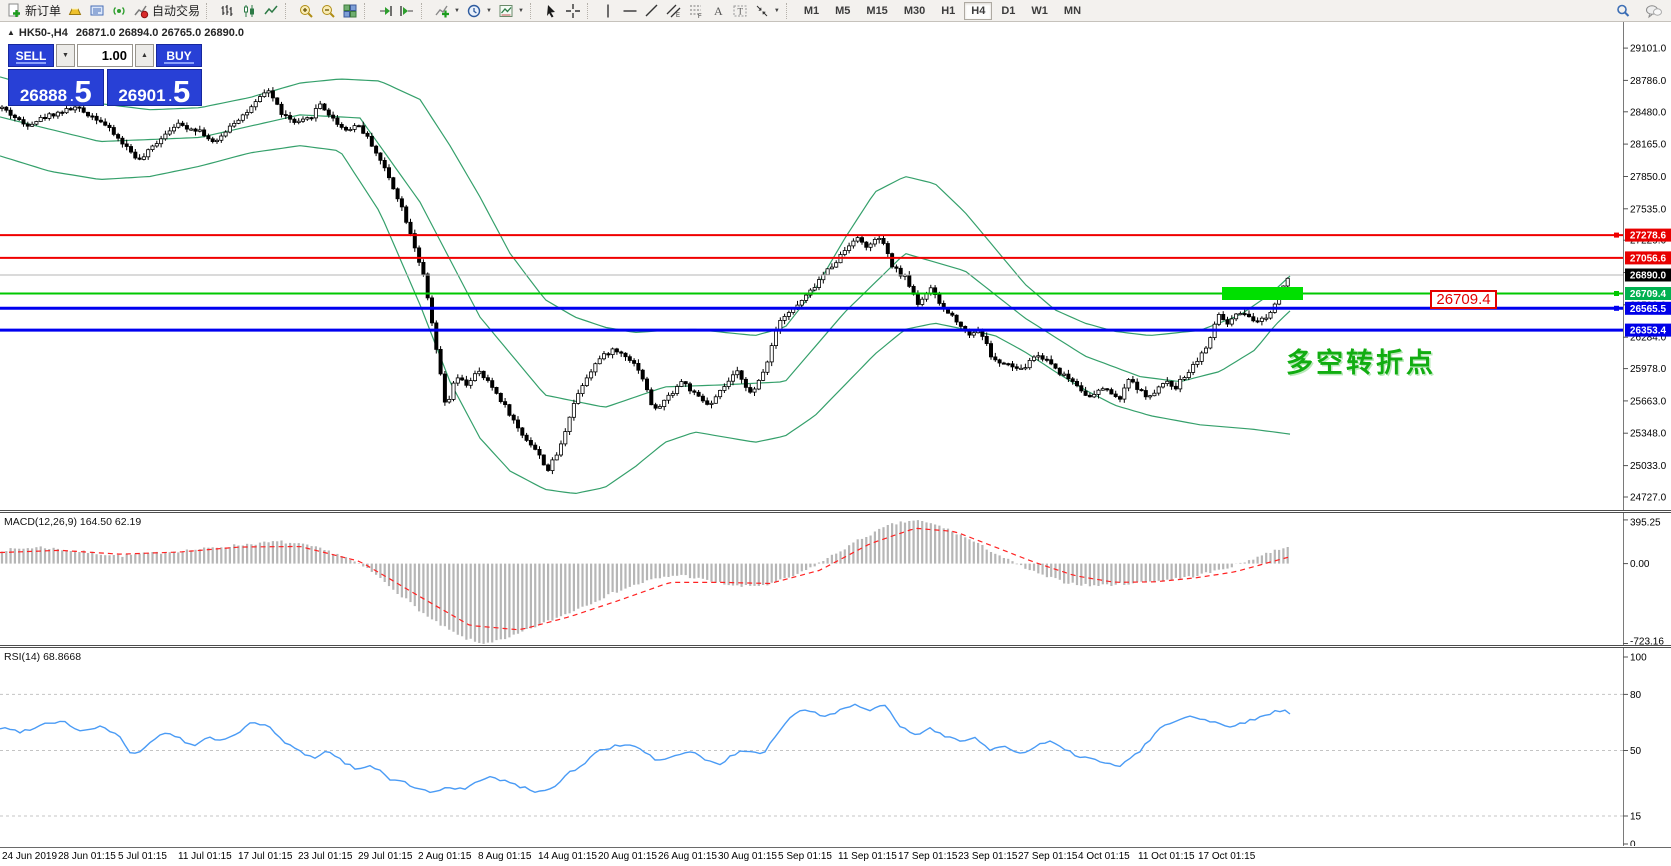 The width and height of the screenshot is (1671, 866). I want to click on zoom-out-icon, so click(328, 11).